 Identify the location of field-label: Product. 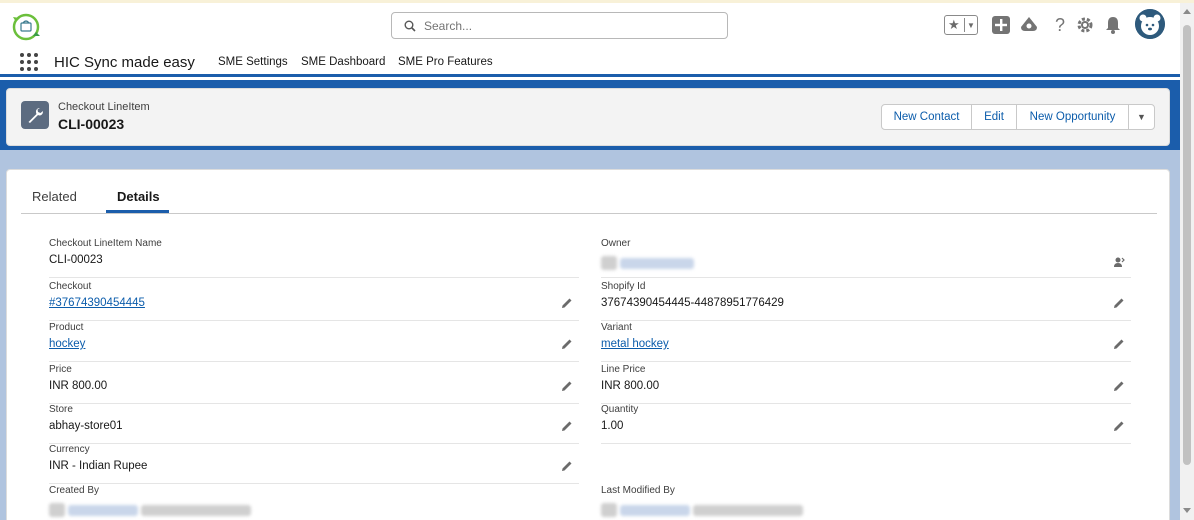
(66, 327).